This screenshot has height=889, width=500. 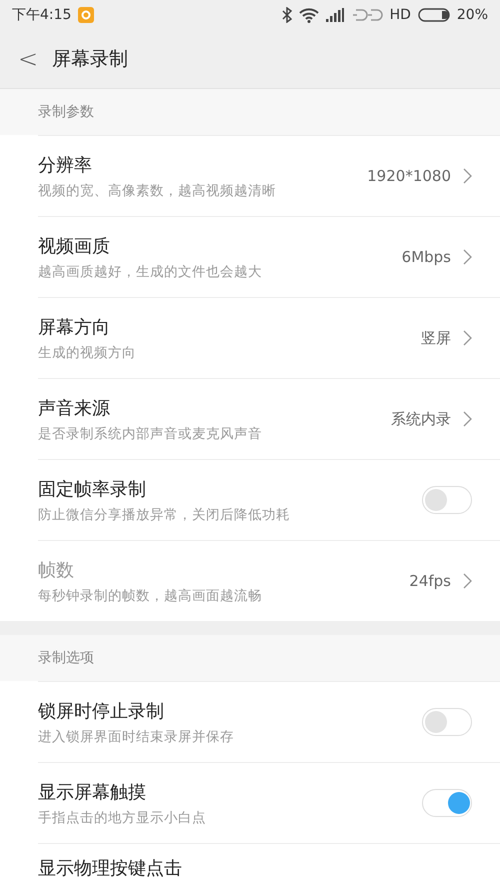 I want to click on setting-title: 帧数, so click(x=56, y=570).